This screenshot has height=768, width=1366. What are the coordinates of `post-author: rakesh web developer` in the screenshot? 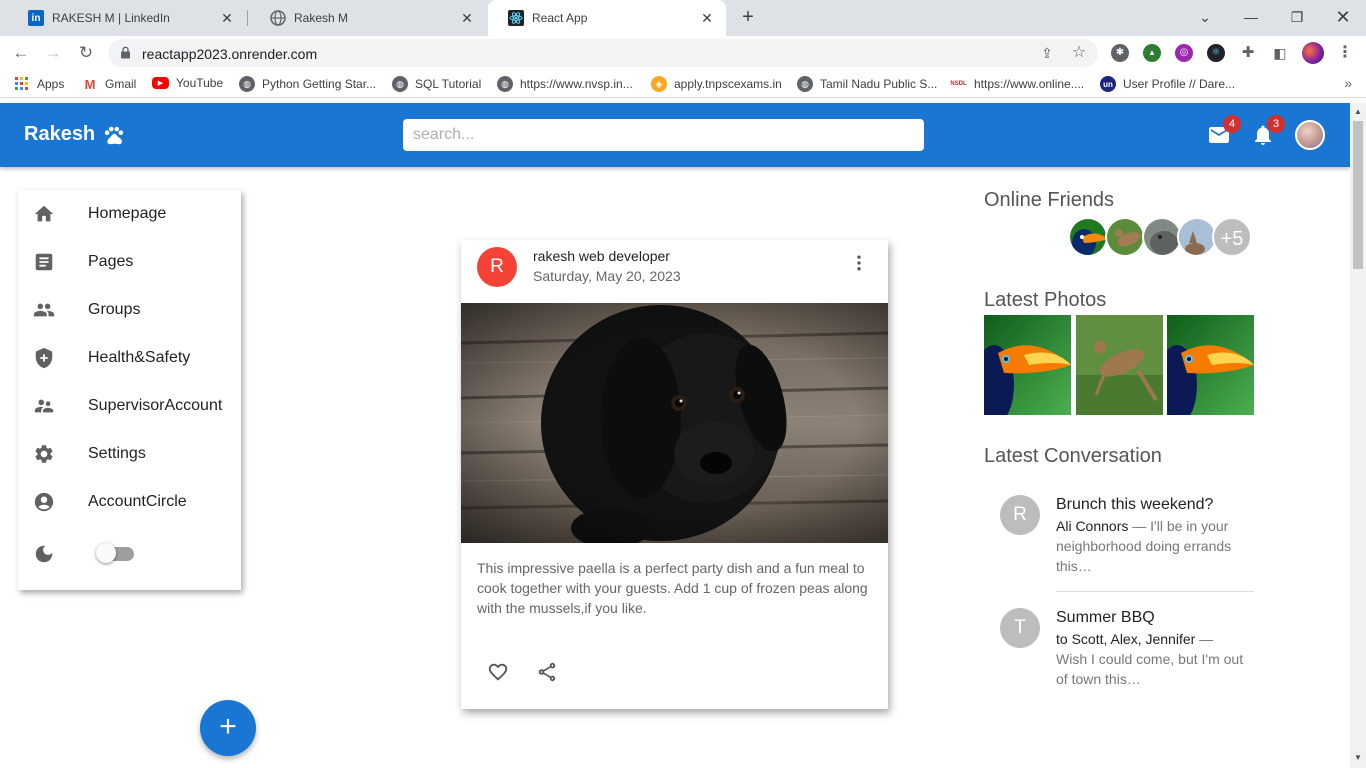 It's located at (601, 256).